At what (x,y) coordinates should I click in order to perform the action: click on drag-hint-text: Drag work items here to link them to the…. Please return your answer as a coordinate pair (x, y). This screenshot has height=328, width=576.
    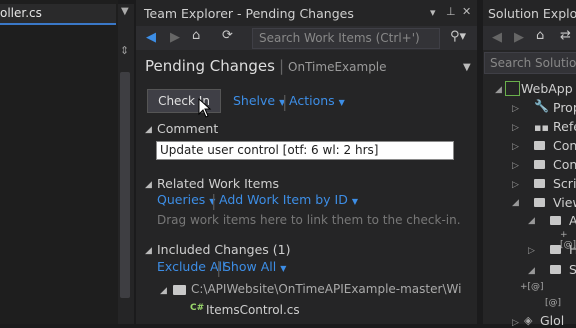
    Looking at the image, I should click on (309, 220).